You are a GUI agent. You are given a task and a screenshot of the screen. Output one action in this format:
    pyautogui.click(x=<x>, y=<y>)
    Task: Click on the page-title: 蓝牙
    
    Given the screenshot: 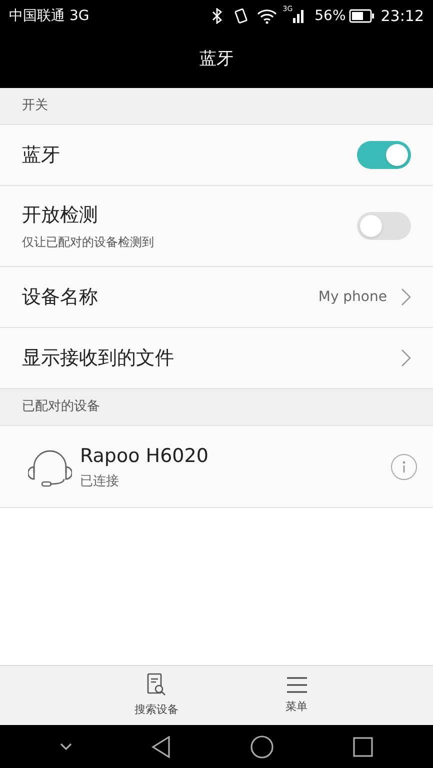 What is the action you would take?
    pyautogui.click(x=217, y=60)
    